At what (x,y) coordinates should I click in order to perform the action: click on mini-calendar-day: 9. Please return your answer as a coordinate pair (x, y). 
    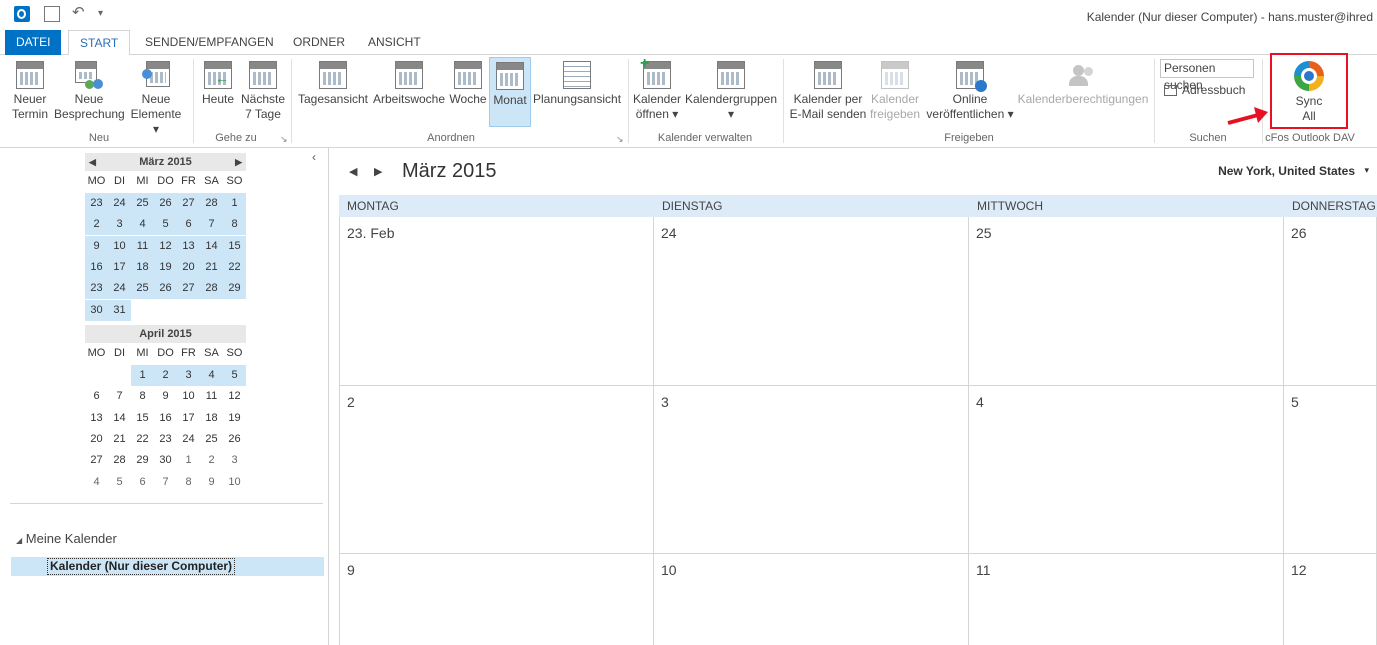
    Looking at the image, I should click on (96, 246).